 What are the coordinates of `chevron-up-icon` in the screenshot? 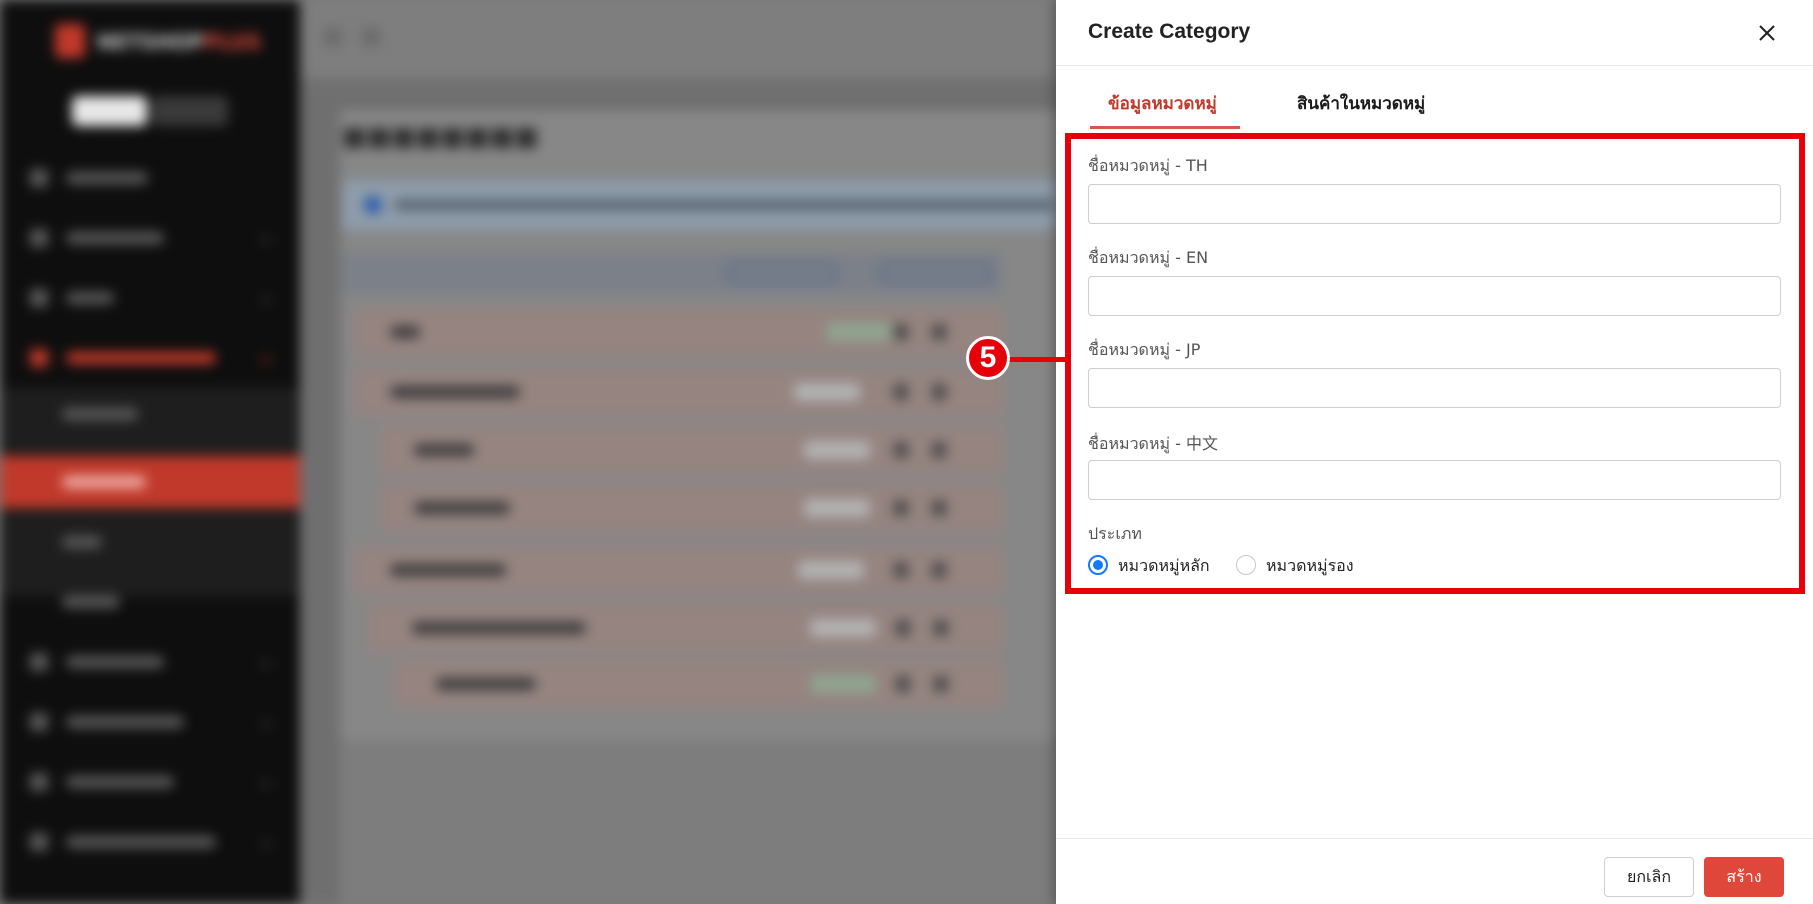 It's located at (266, 358).